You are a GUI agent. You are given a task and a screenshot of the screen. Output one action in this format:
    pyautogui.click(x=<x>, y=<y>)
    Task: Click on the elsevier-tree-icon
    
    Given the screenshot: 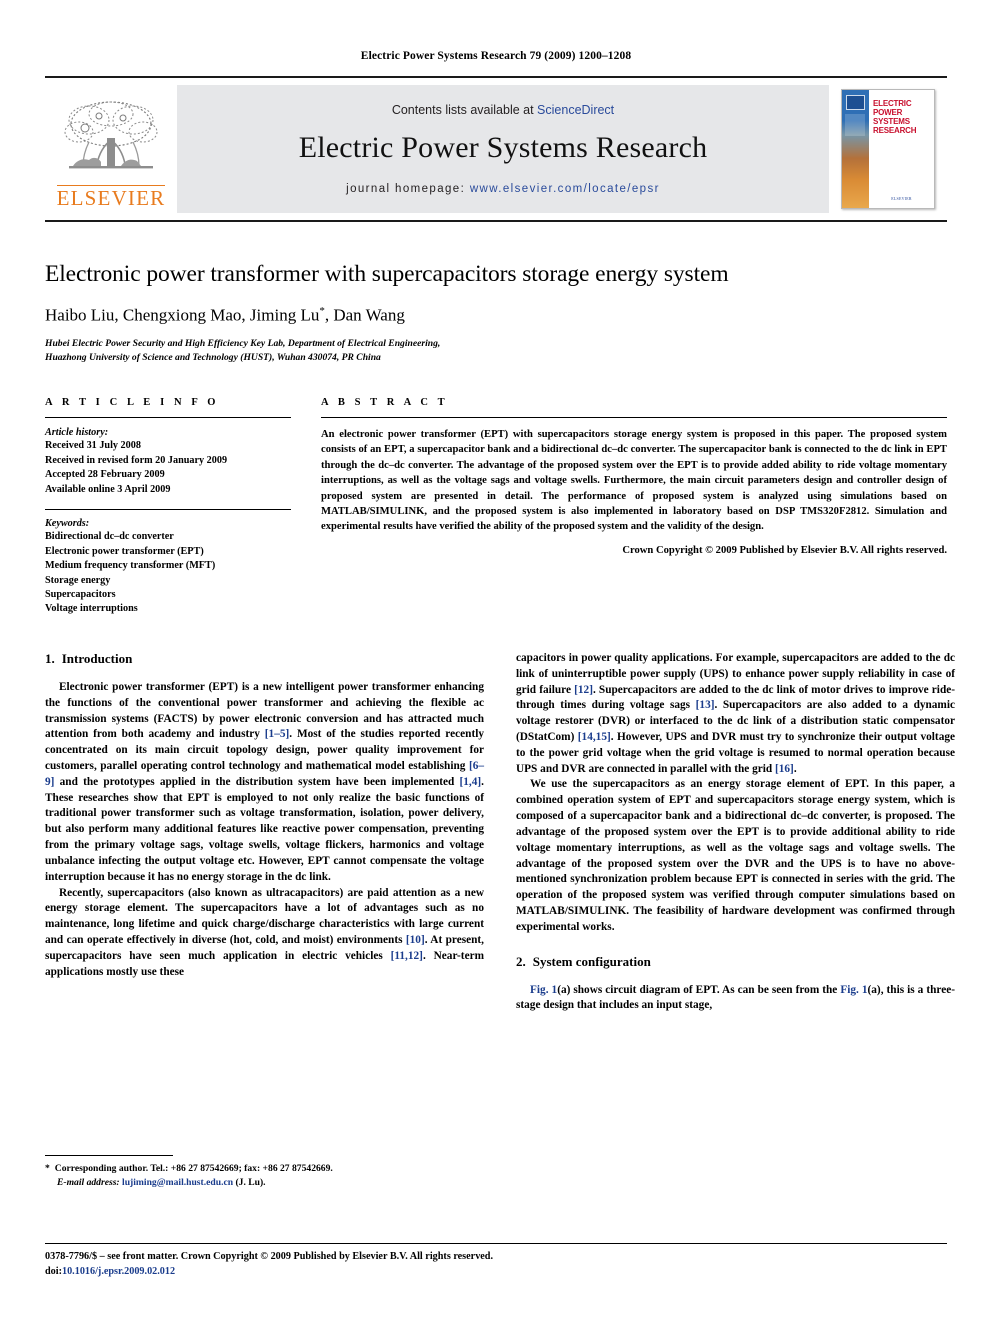 What is the action you would take?
    pyautogui.click(x=111, y=141)
    